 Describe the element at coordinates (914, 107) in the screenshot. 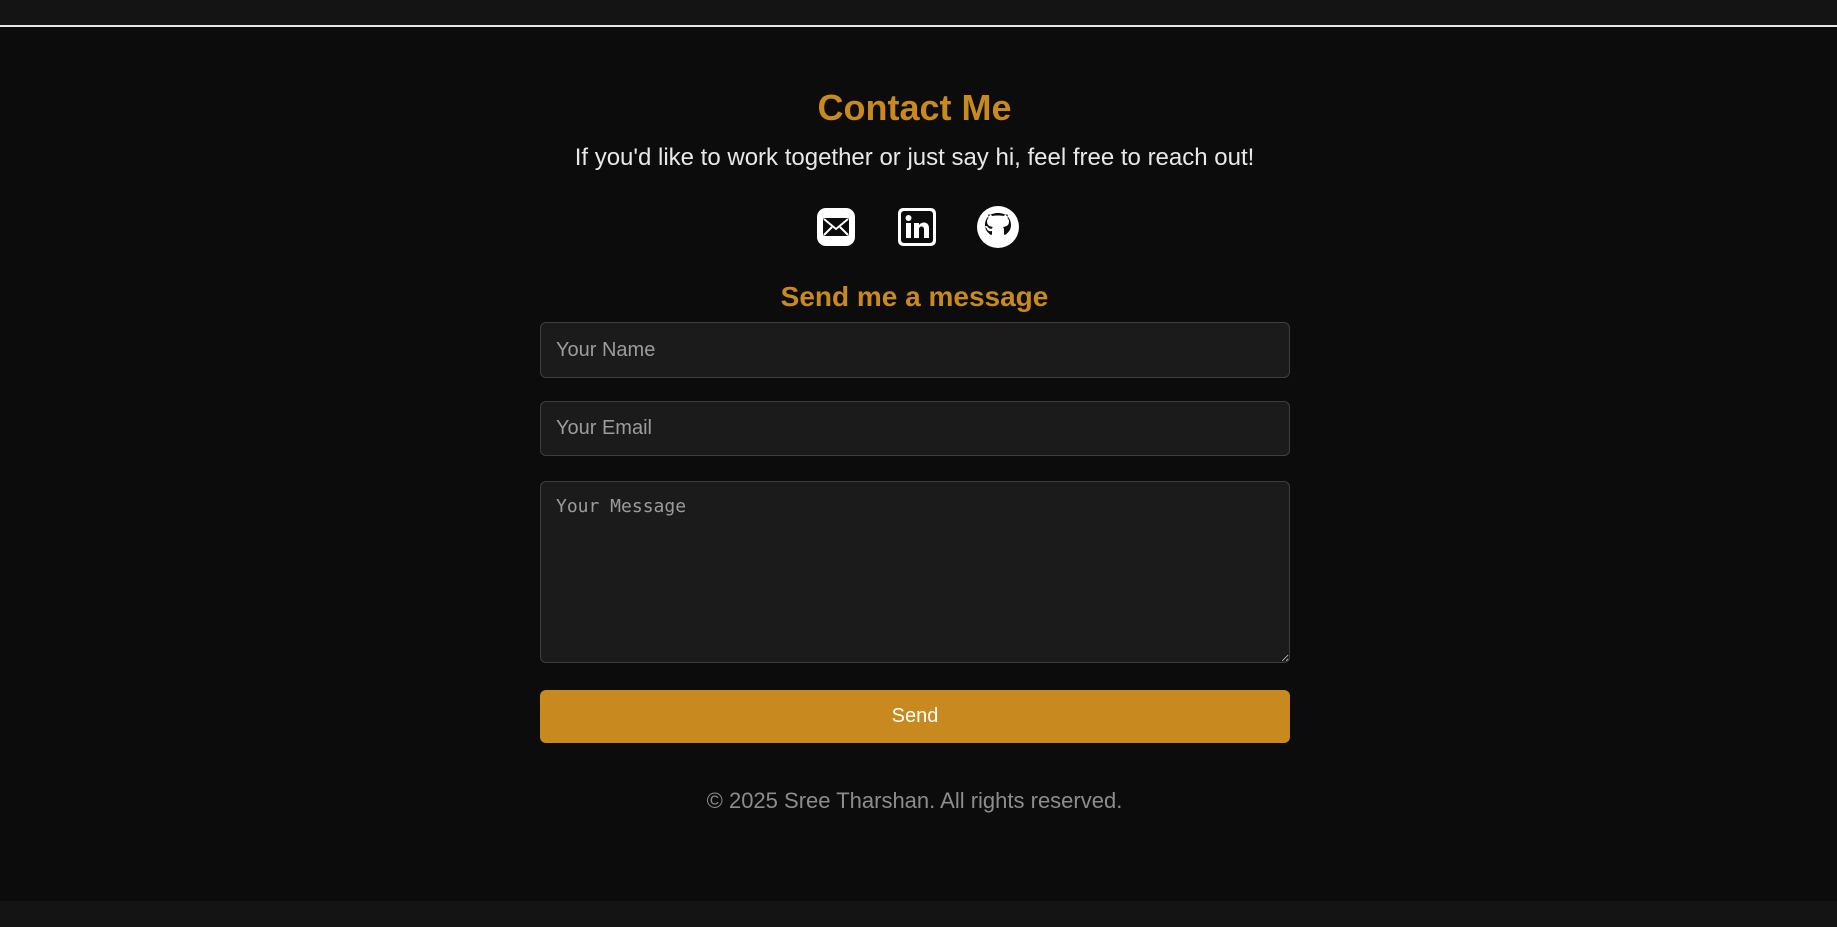

I see `contact-title: Contact Me` at that location.